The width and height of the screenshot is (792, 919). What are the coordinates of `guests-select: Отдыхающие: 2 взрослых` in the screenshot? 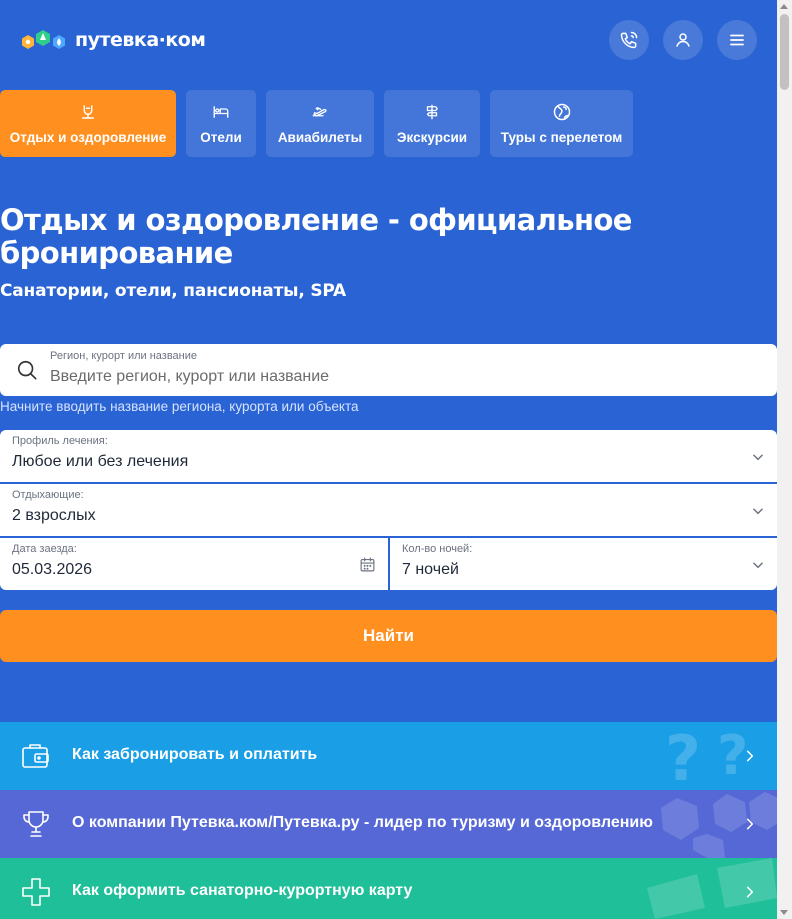 It's located at (388, 510).